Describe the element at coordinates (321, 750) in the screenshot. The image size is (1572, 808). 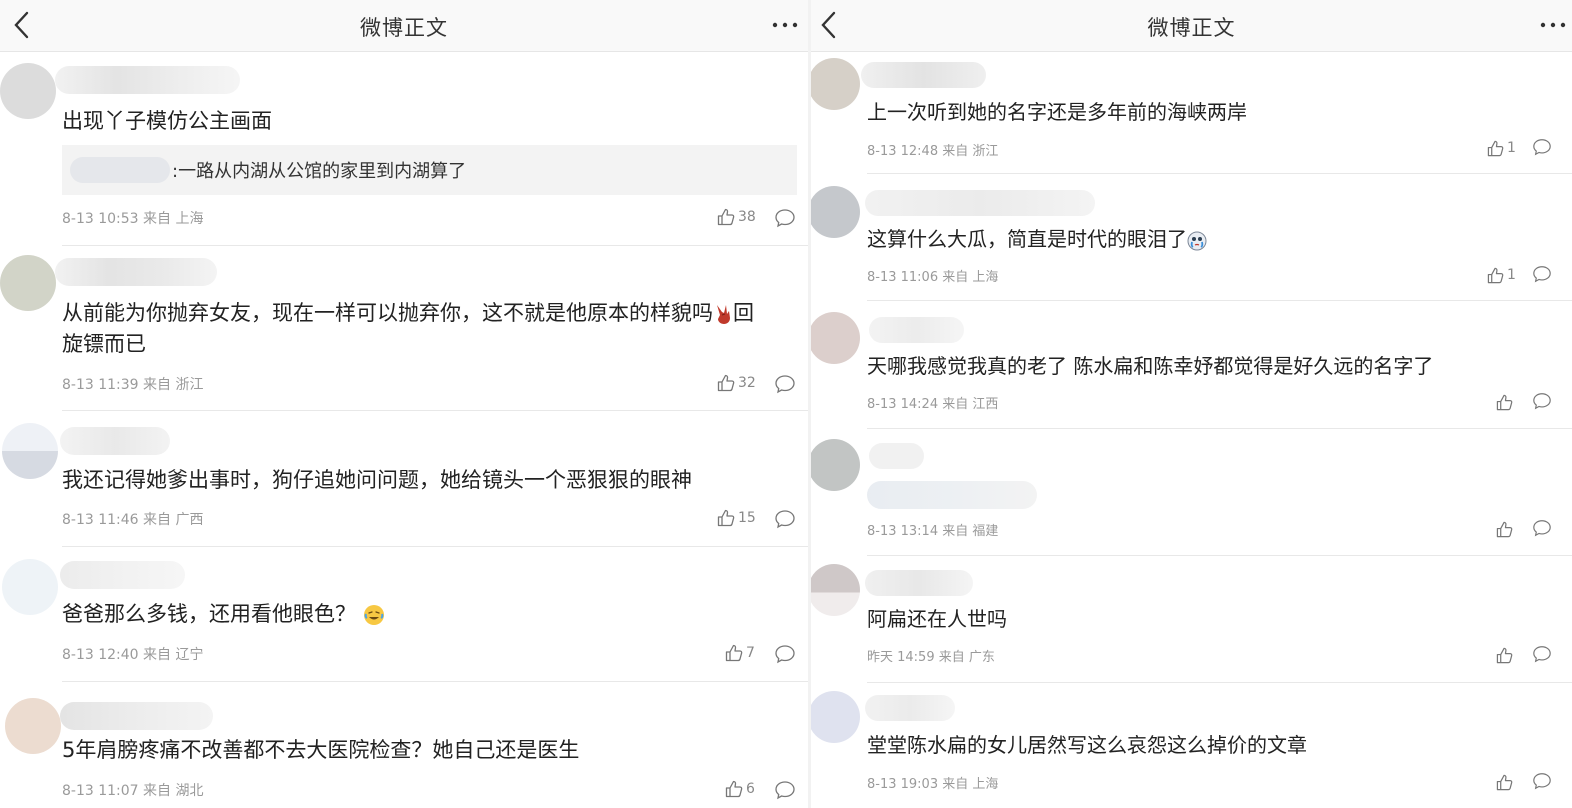
I see `comment-text: 5年肩膀疼痛不改善都不去大医院检查？她自己还是医生` at that location.